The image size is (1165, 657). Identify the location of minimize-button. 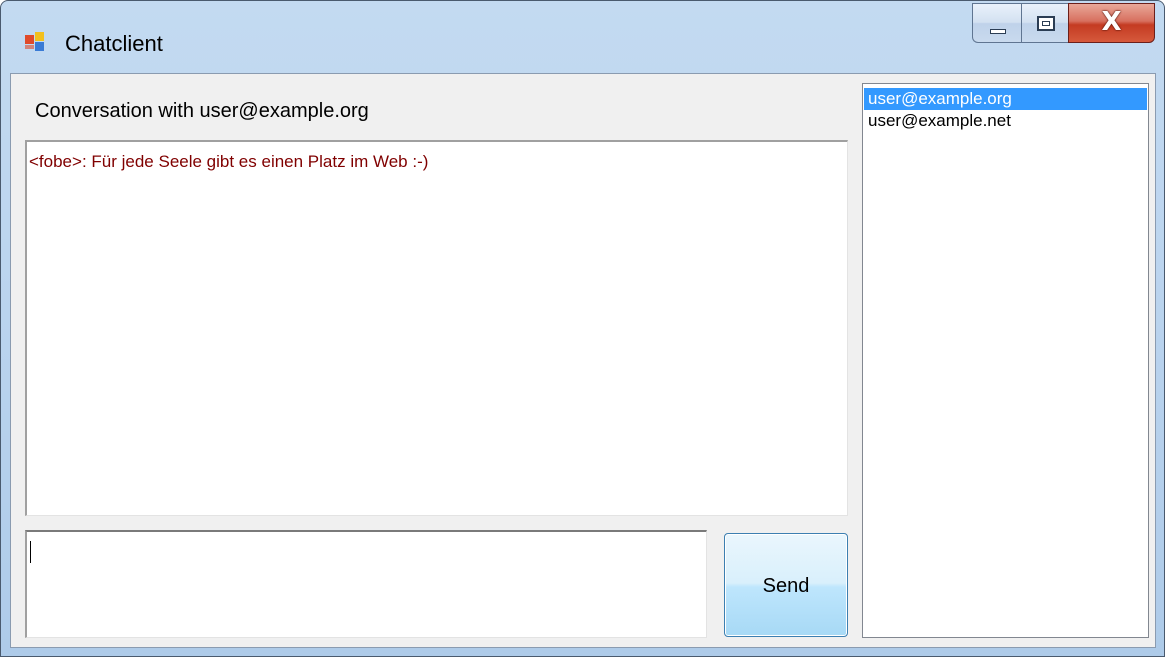
(996, 23).